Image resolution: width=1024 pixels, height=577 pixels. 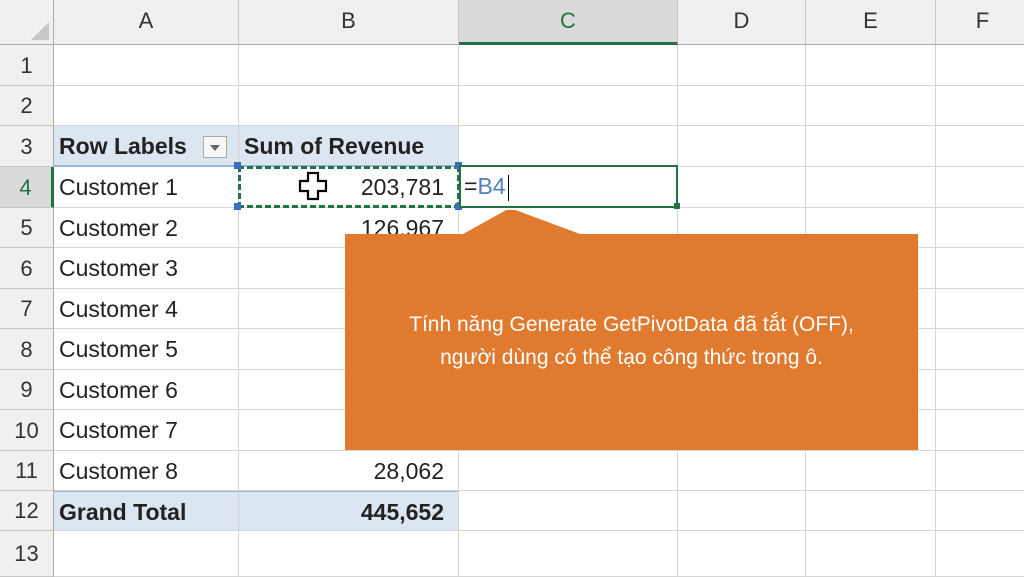 I want to click on formula-equals-sign: =, so click(x=471, y=186).